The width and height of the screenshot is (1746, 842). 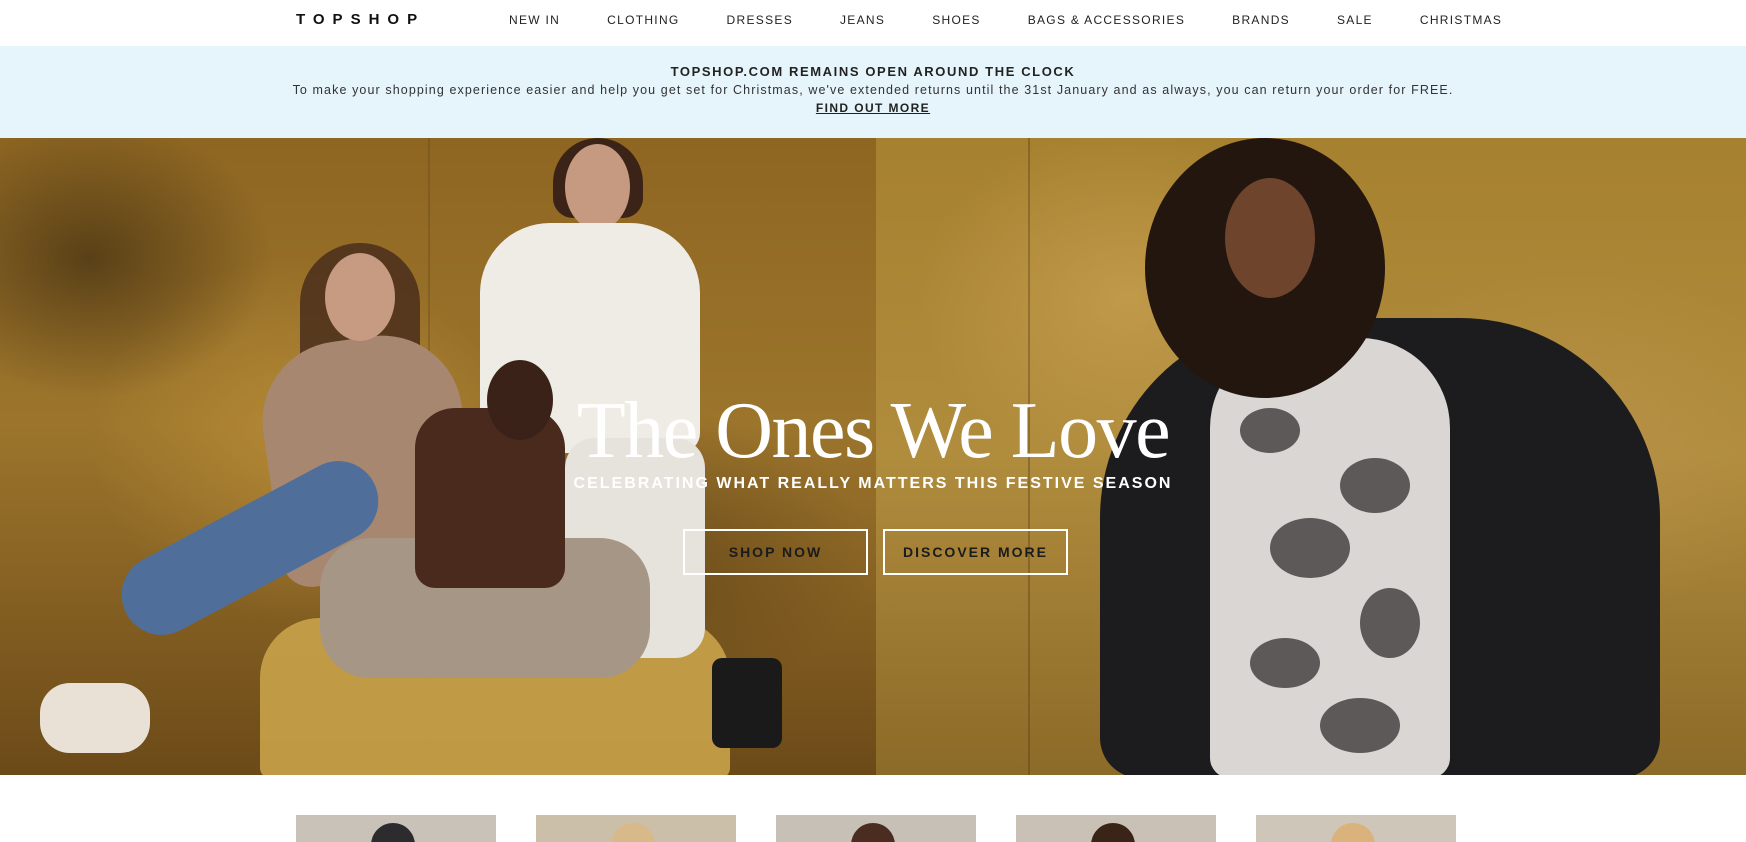 What do you see at coordinates (360, 19) in the screenshot?
I see `topshop-logo: TOPSHOP` at bounding box center [360, 19].